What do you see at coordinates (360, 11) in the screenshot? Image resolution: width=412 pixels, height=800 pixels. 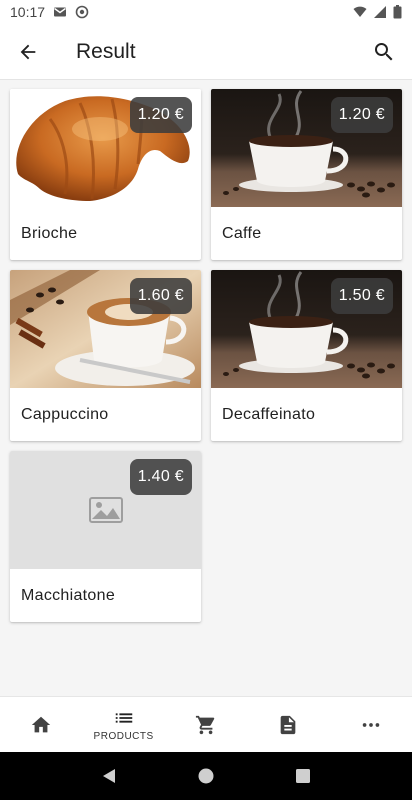 I see `wifi-icon` at bounding box center [360, 11].